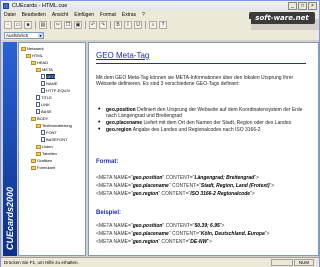  I want to click on find-icon: ⌕, so click(153, 24).